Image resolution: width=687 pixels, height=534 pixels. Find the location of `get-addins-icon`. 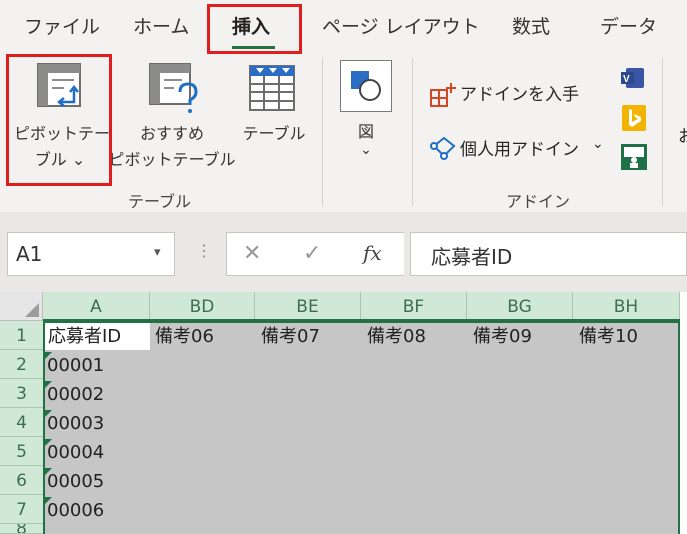

get-addins-icon is located at coordinates (443, 95).